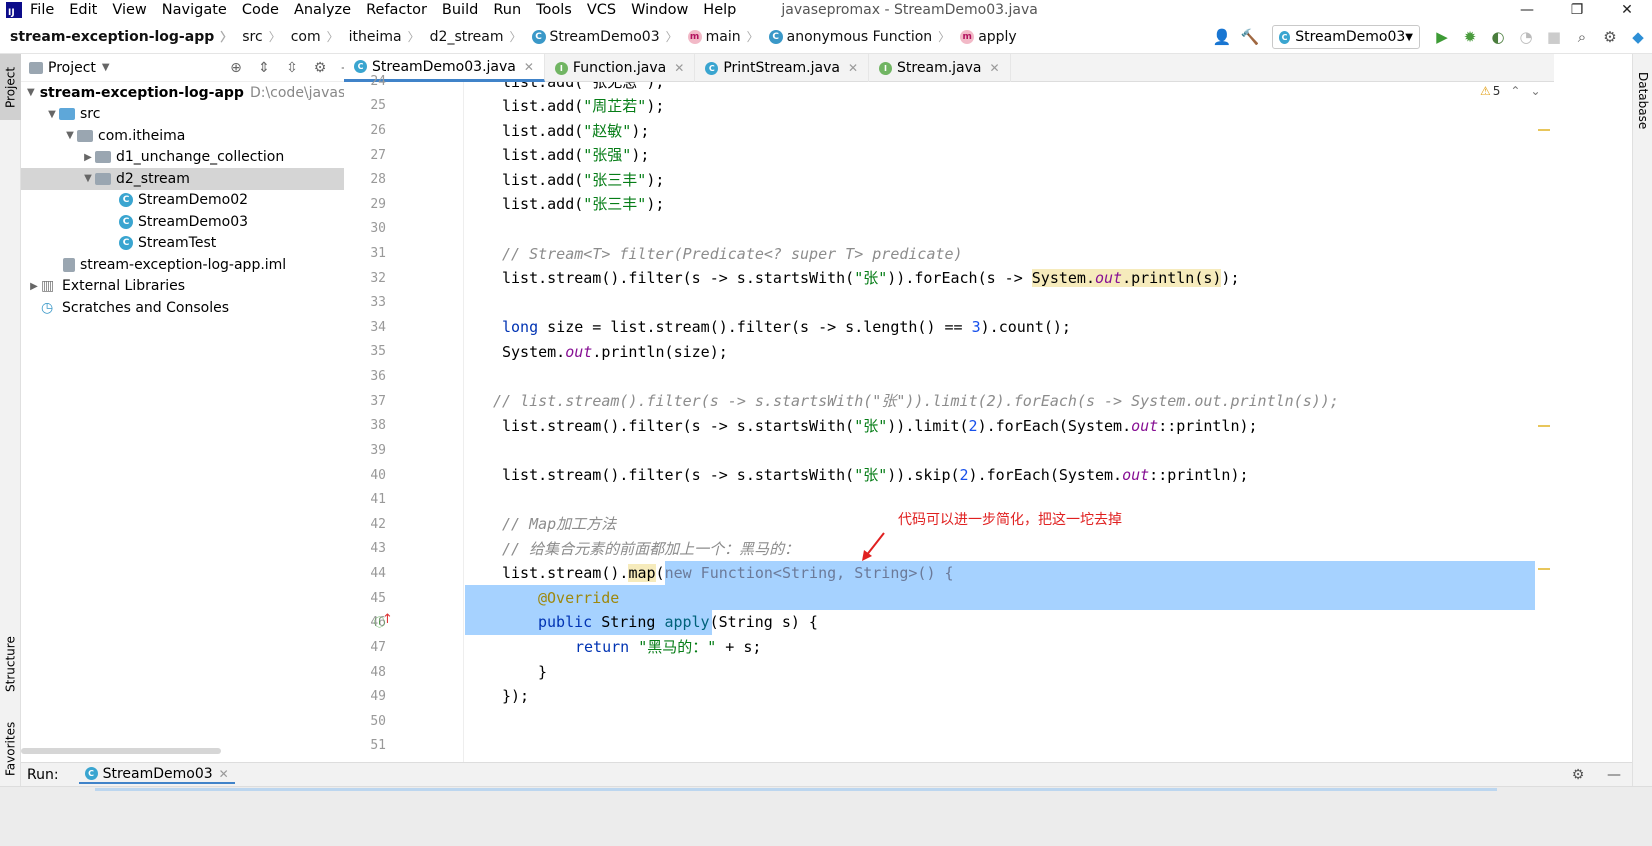 This screenshot has width=1652, height=846. I want to click on tab-stream: I Stream.java ✕, so click(940, 68).